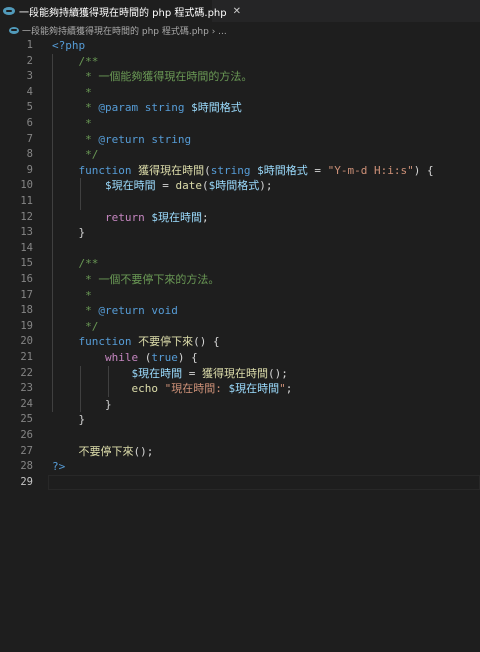  Describe the element at coordinates (240, 93) in the screenshot. I see `code-line: 4 *` at that location.